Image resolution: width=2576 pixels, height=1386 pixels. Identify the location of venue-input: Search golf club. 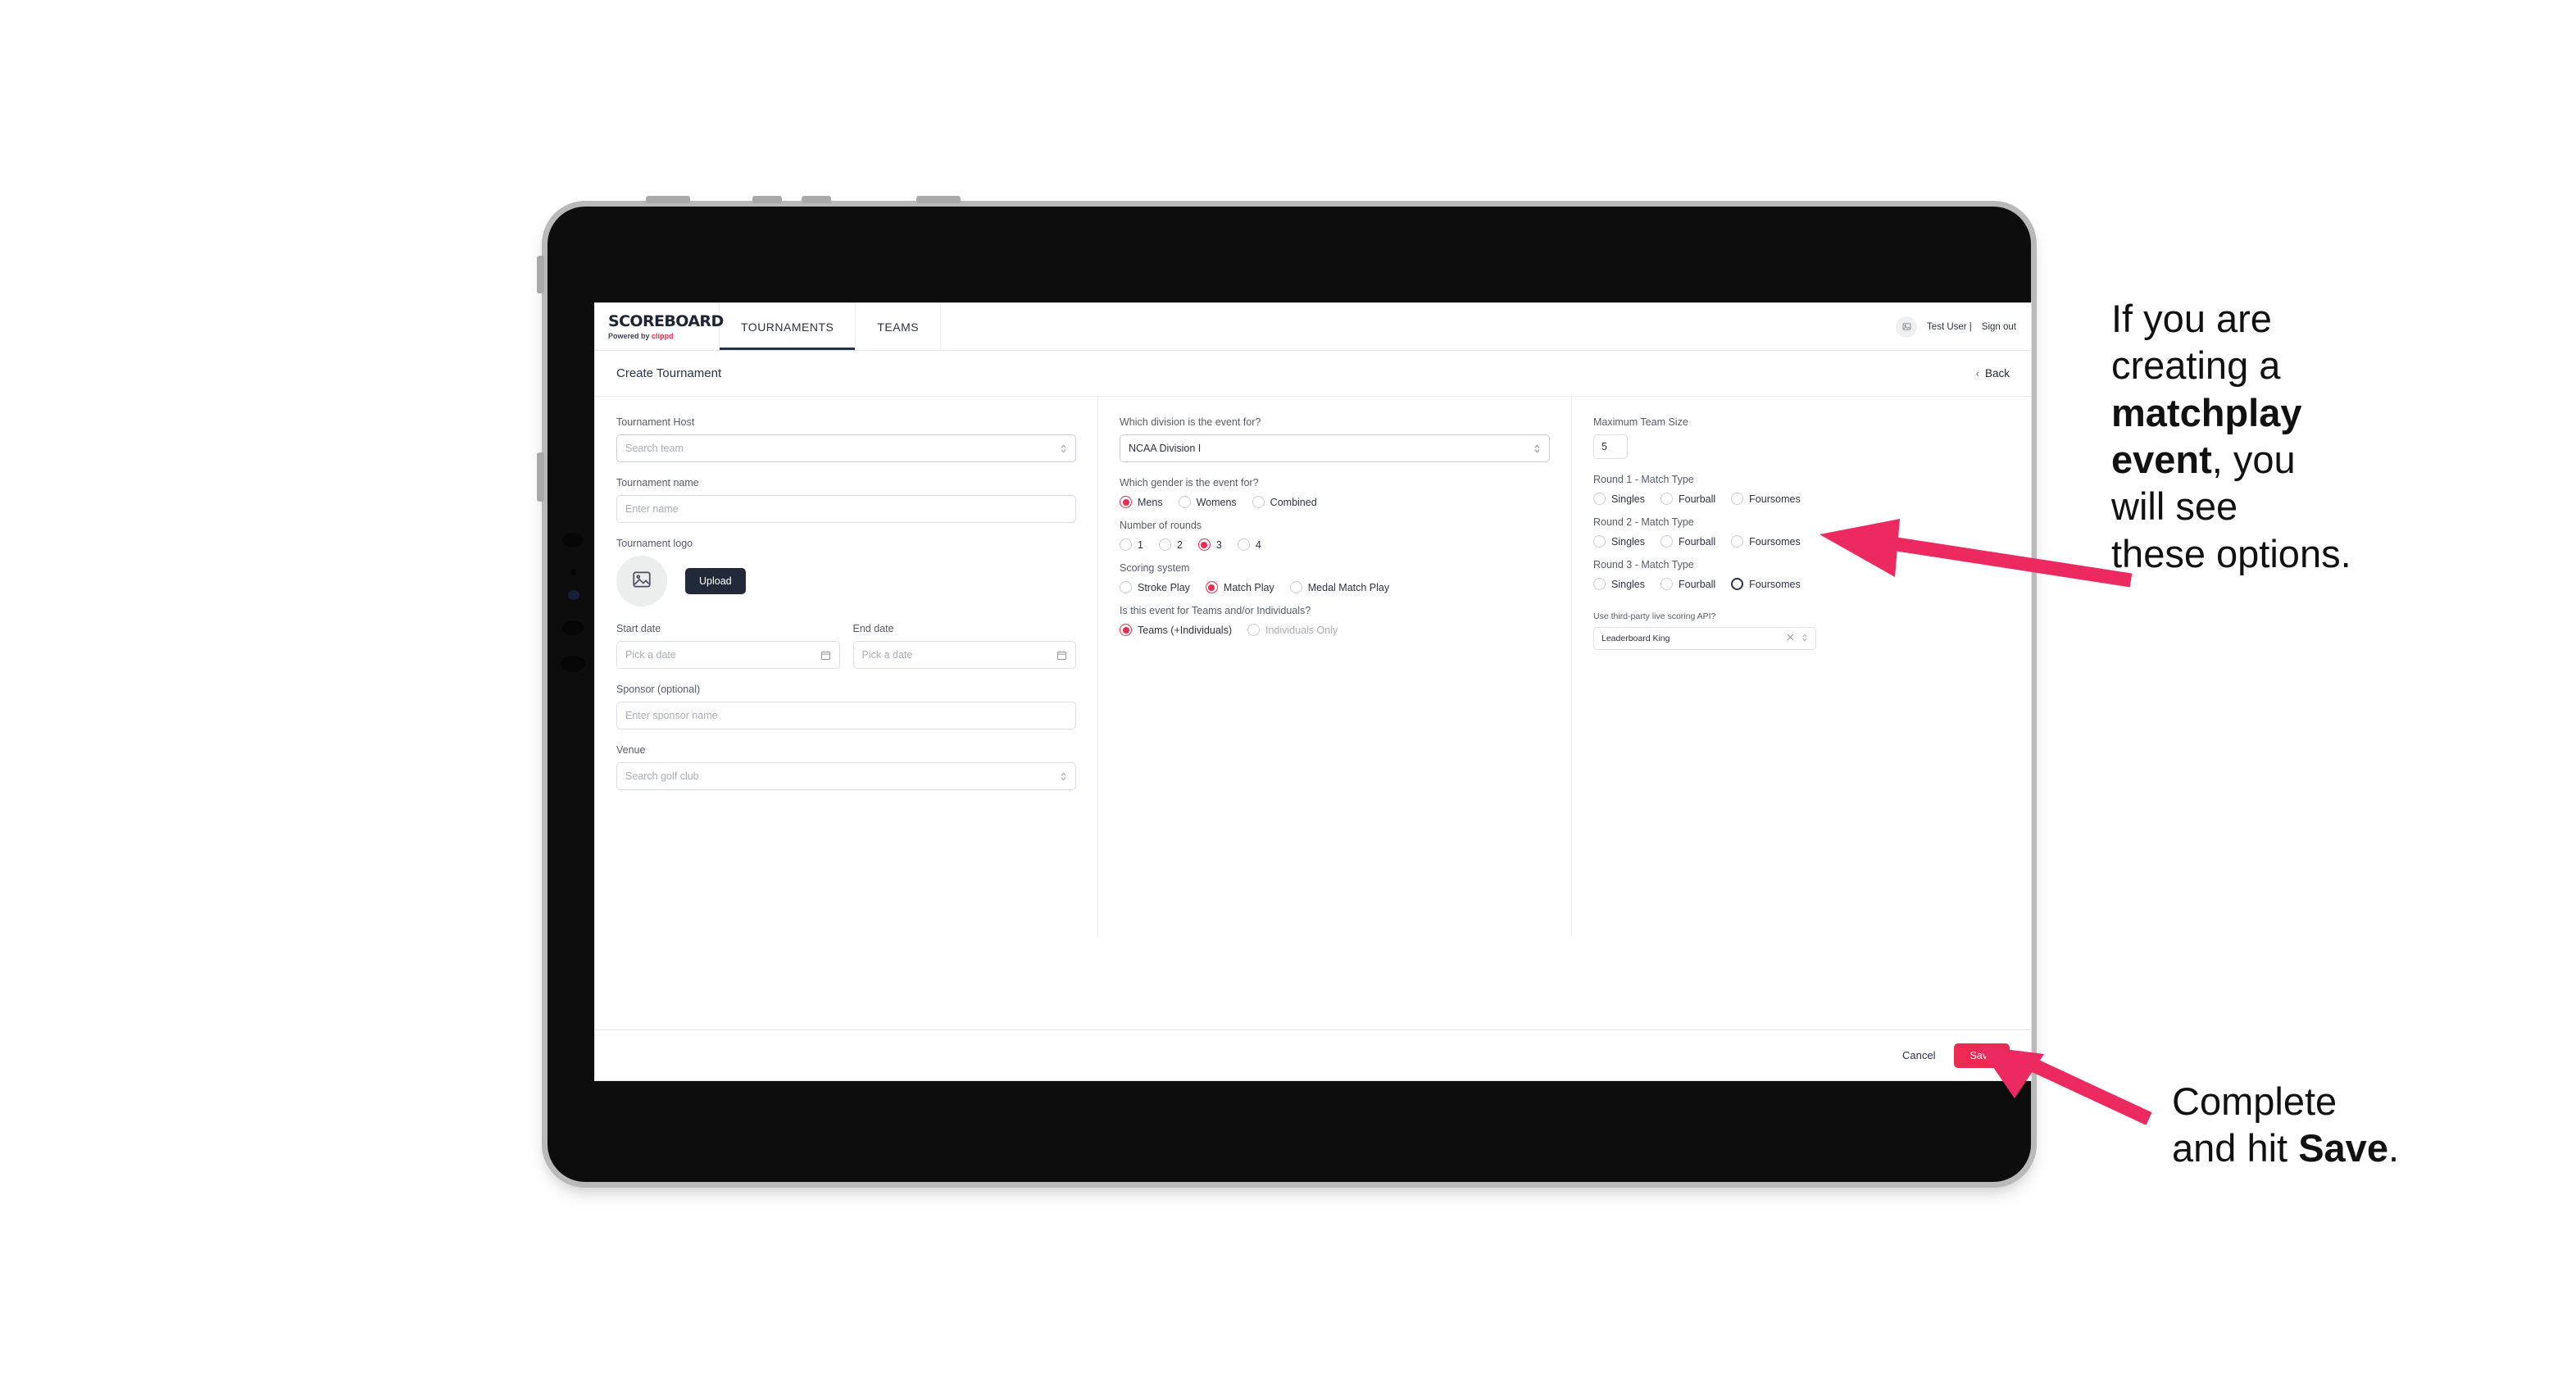
(846, 776).